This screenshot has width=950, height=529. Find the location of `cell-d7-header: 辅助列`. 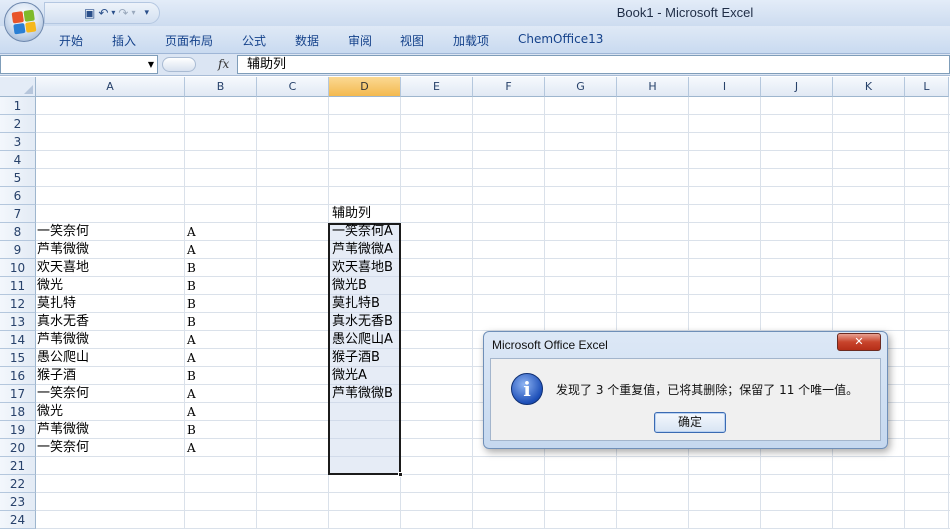

cell-d7-header: 辅助列 is located at coordinates (351, 214).